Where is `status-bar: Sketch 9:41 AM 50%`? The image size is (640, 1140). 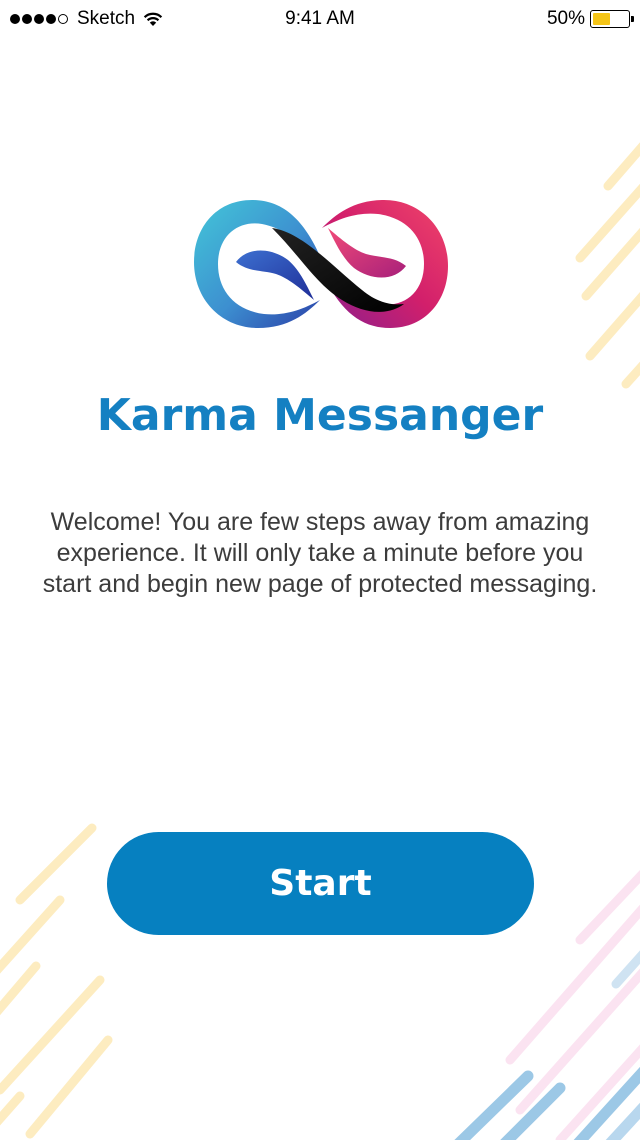
status-bar: Sketch 9:41 AM 50% is located at coordinates (320, 20).